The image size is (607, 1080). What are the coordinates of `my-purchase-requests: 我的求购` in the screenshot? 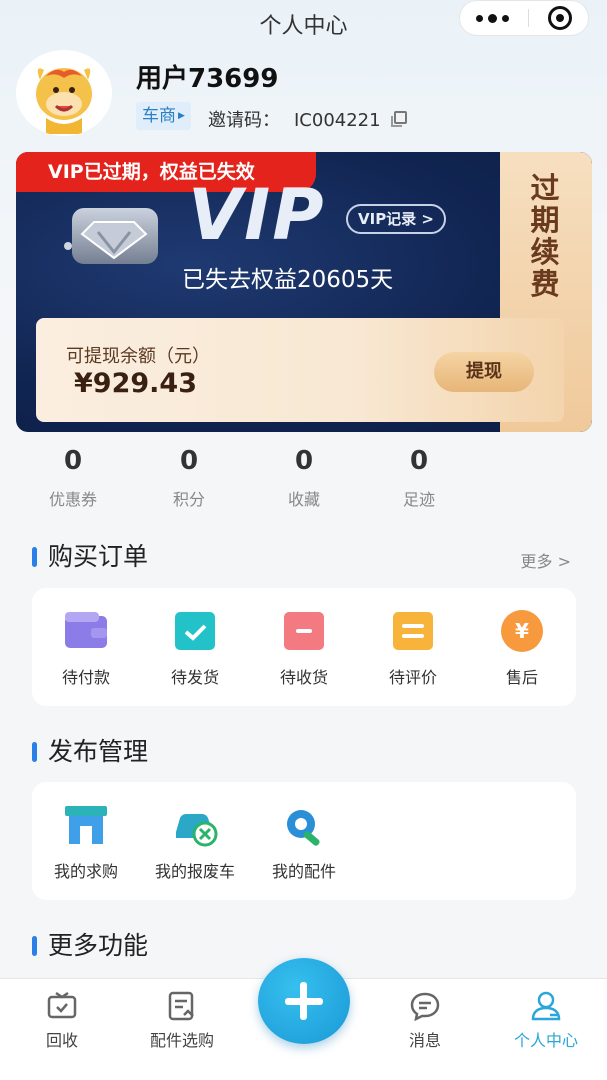 It's located at (86, 842).